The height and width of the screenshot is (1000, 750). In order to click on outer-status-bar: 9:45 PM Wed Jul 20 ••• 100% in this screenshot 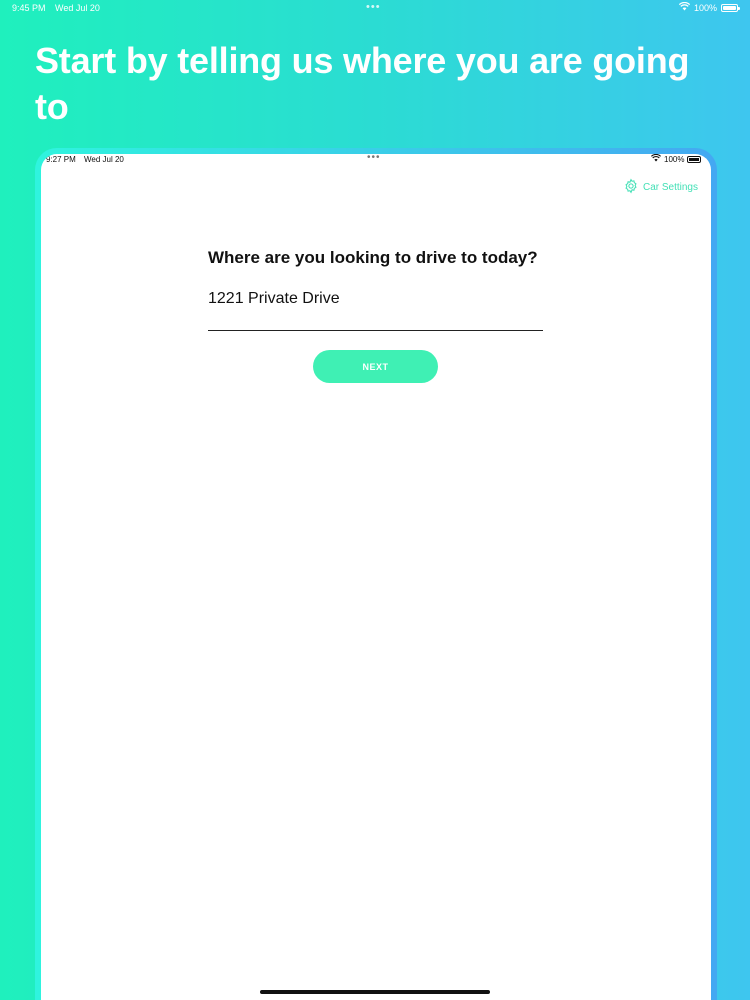, I will do `click(375, 9)`.